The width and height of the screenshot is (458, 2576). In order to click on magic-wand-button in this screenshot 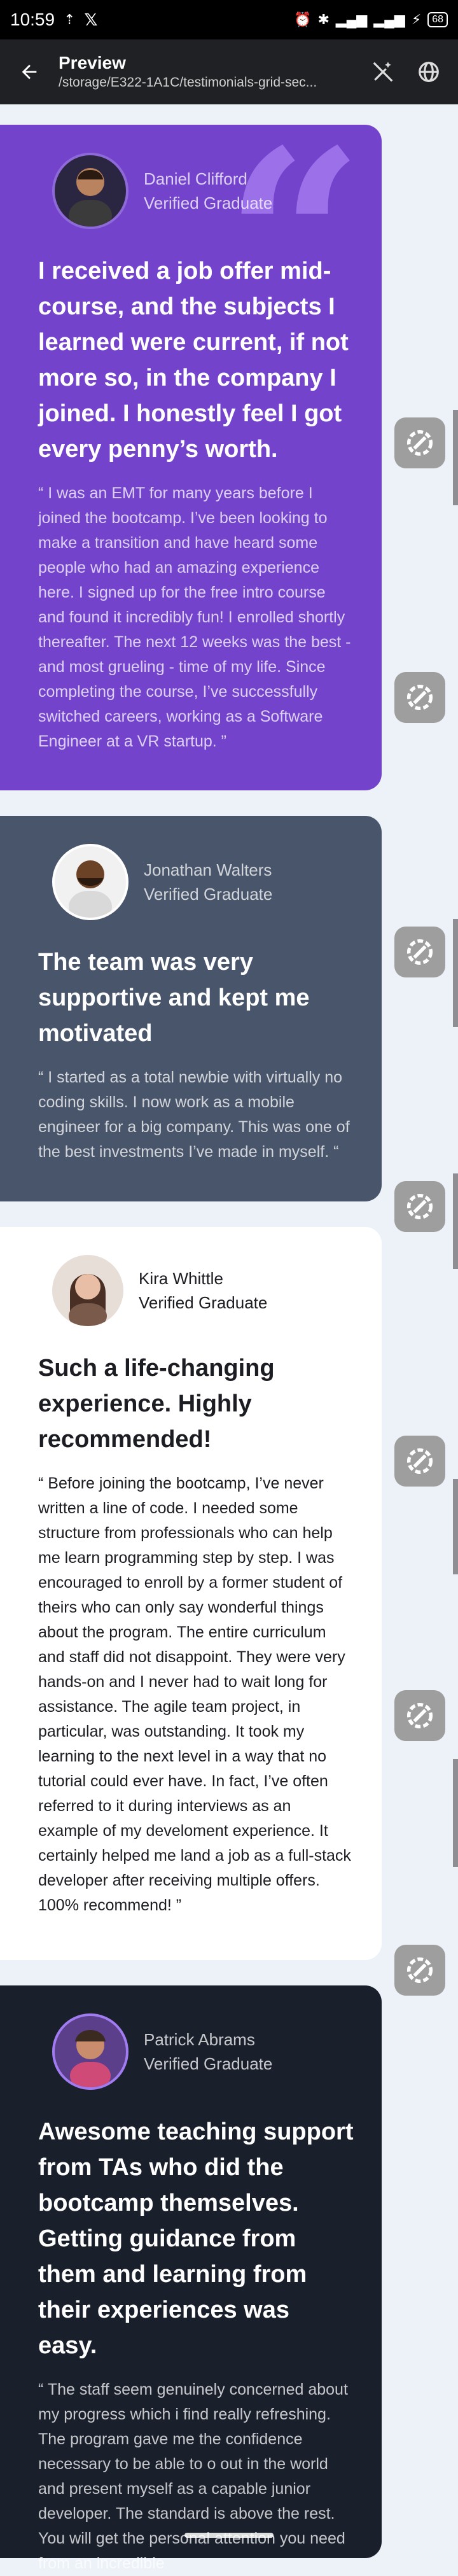, I will do `click(382, 71)`.